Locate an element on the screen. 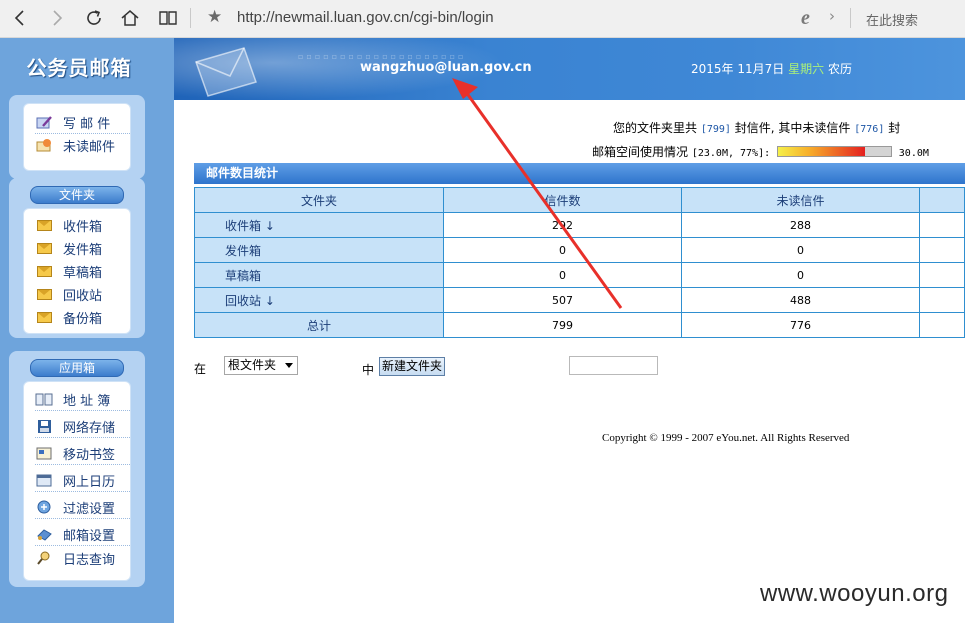 Image resolution: width=965 pixels, height=623 pixels. annotation-arrow-line is located at coordinates (543, 200).